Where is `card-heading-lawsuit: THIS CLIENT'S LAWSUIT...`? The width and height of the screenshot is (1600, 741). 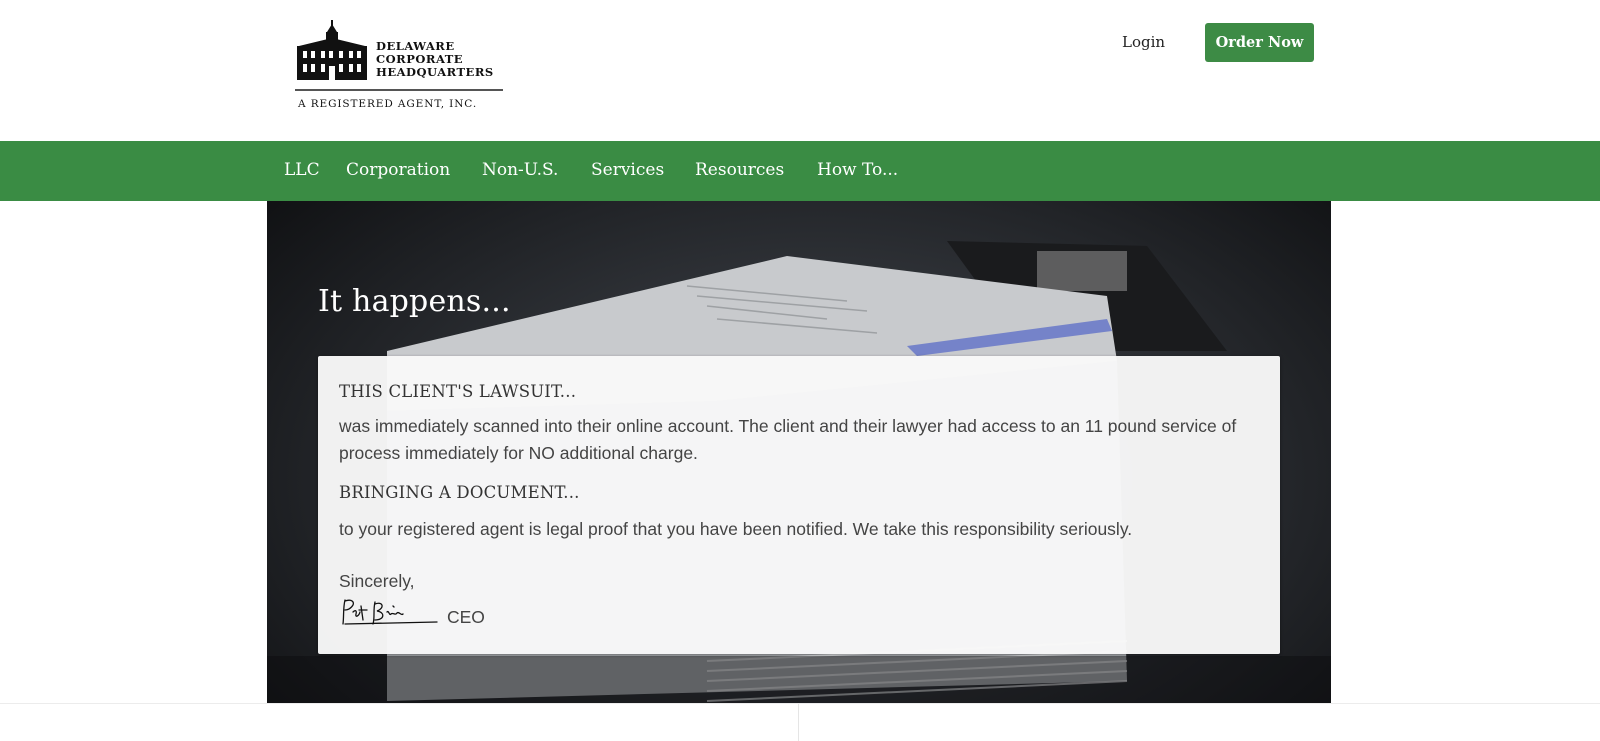 card-heading-lawsuit: THIS CLIENT'S LAWSUIT... is located at coordinates (458, 391).